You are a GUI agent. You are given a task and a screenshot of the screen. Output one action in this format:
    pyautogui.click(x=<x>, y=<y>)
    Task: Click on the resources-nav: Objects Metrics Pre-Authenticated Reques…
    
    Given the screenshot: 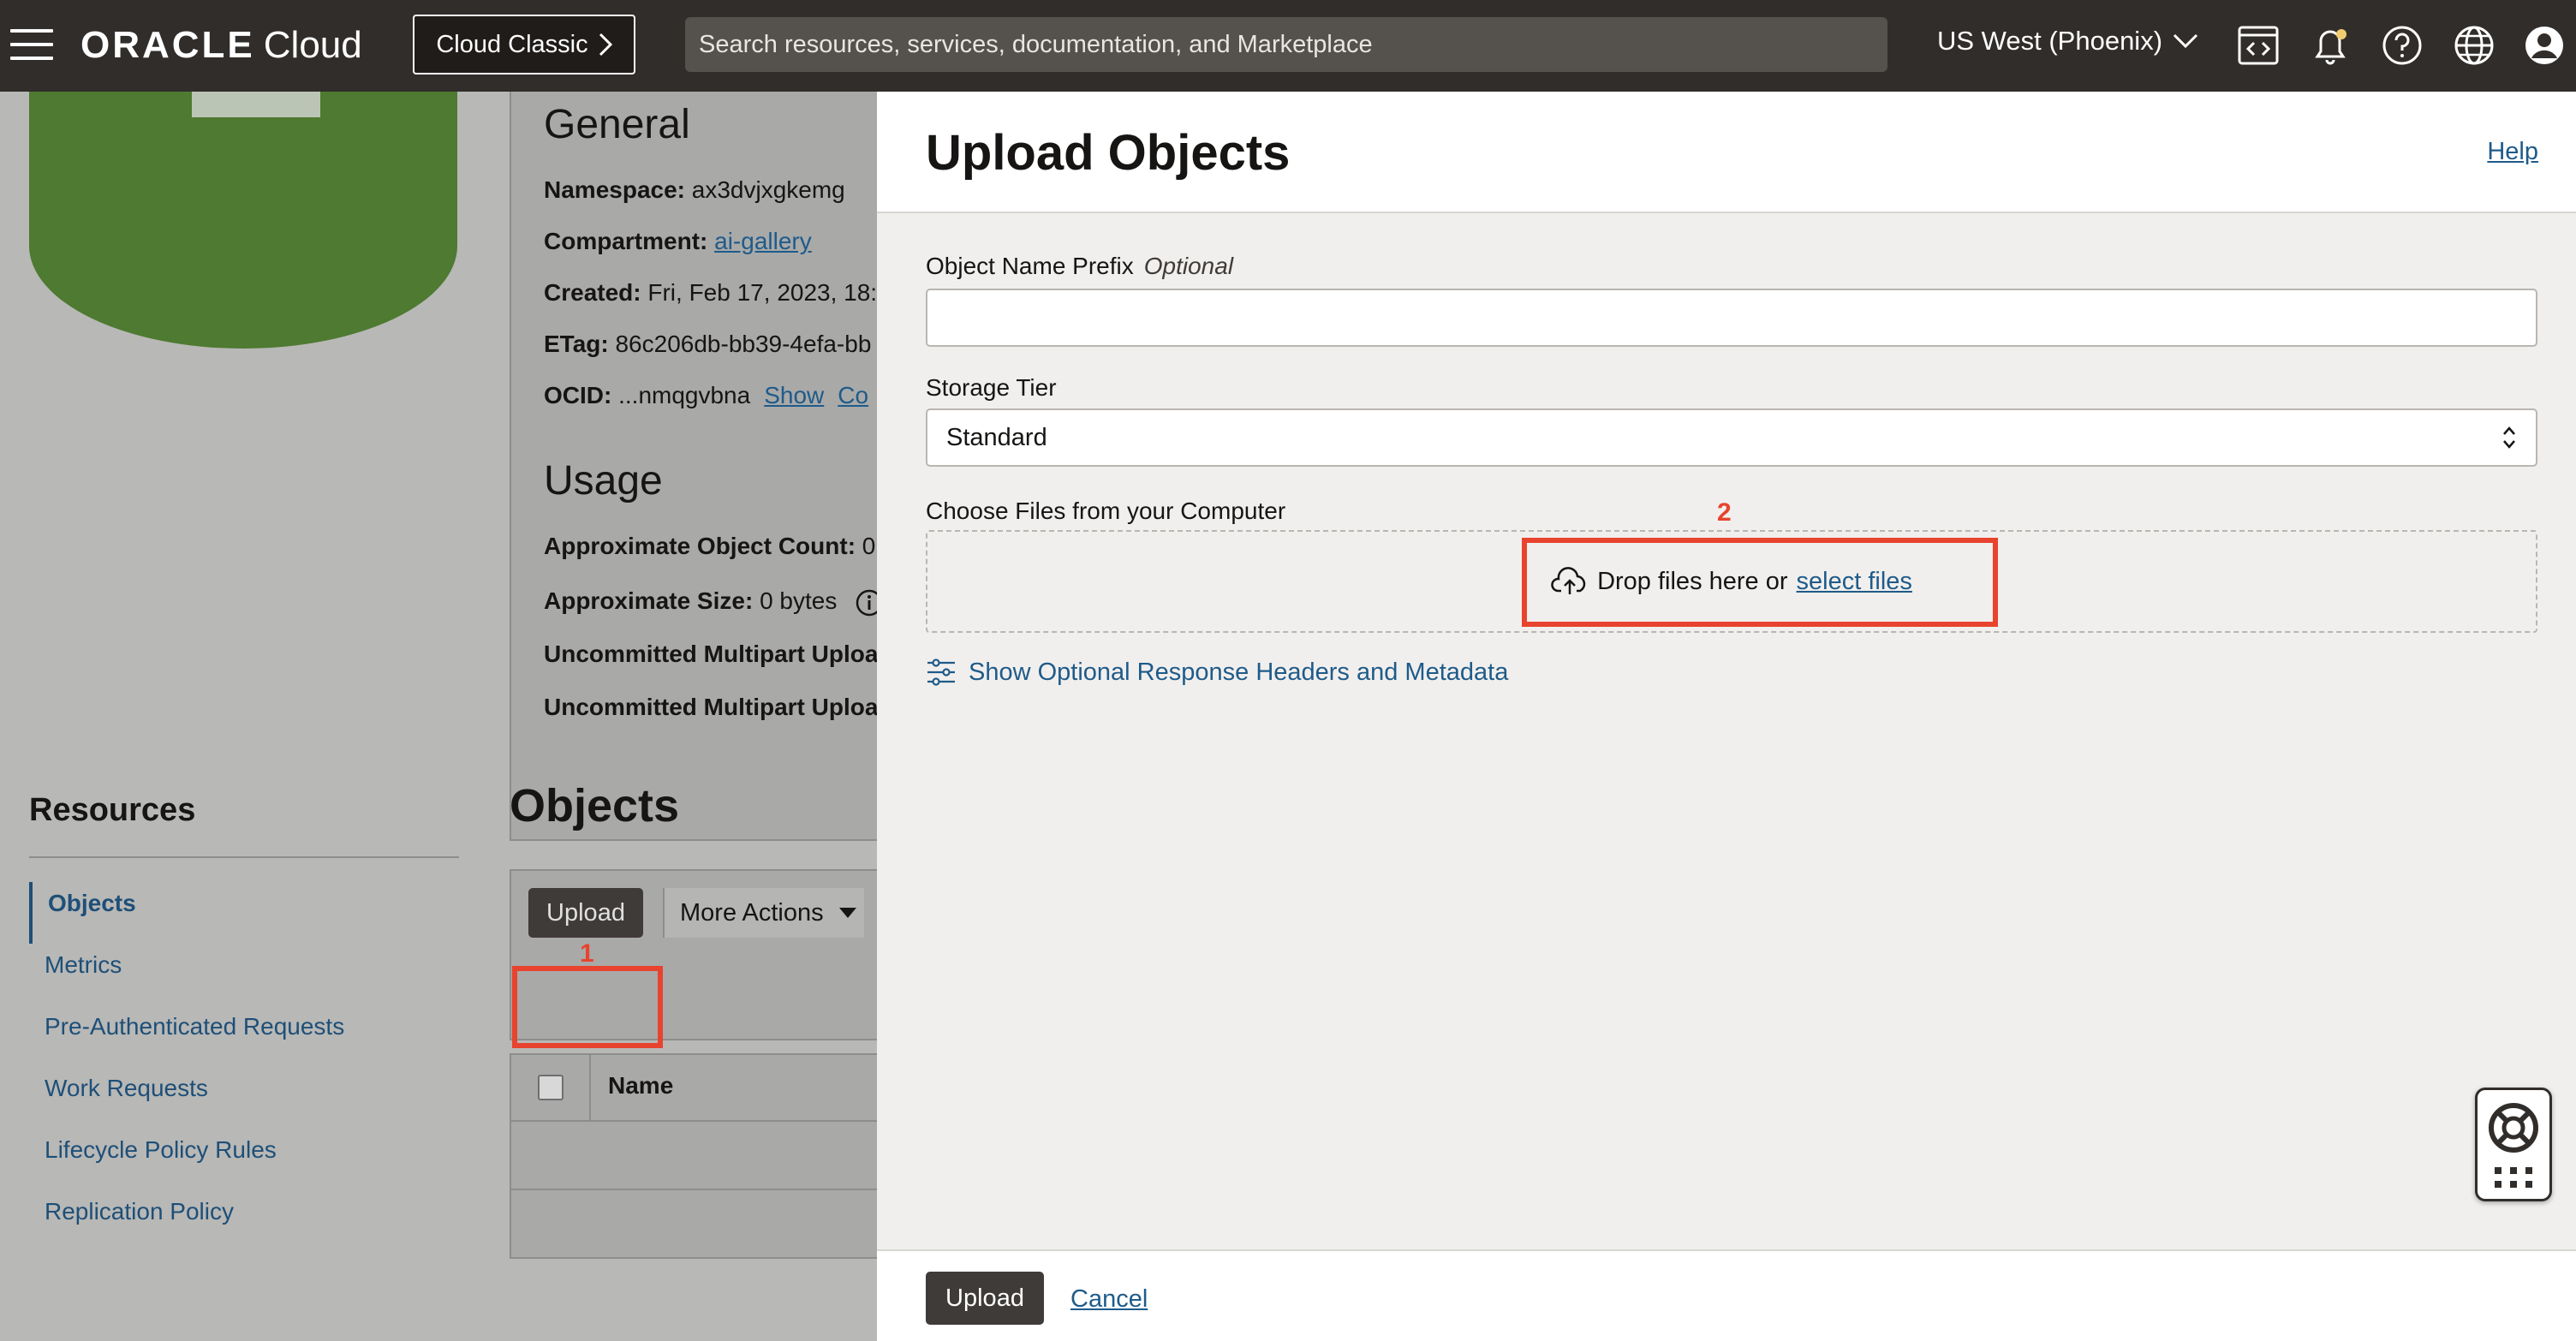 What is the action you would take?
    pyautogui.click(x=186, y=1067)
    